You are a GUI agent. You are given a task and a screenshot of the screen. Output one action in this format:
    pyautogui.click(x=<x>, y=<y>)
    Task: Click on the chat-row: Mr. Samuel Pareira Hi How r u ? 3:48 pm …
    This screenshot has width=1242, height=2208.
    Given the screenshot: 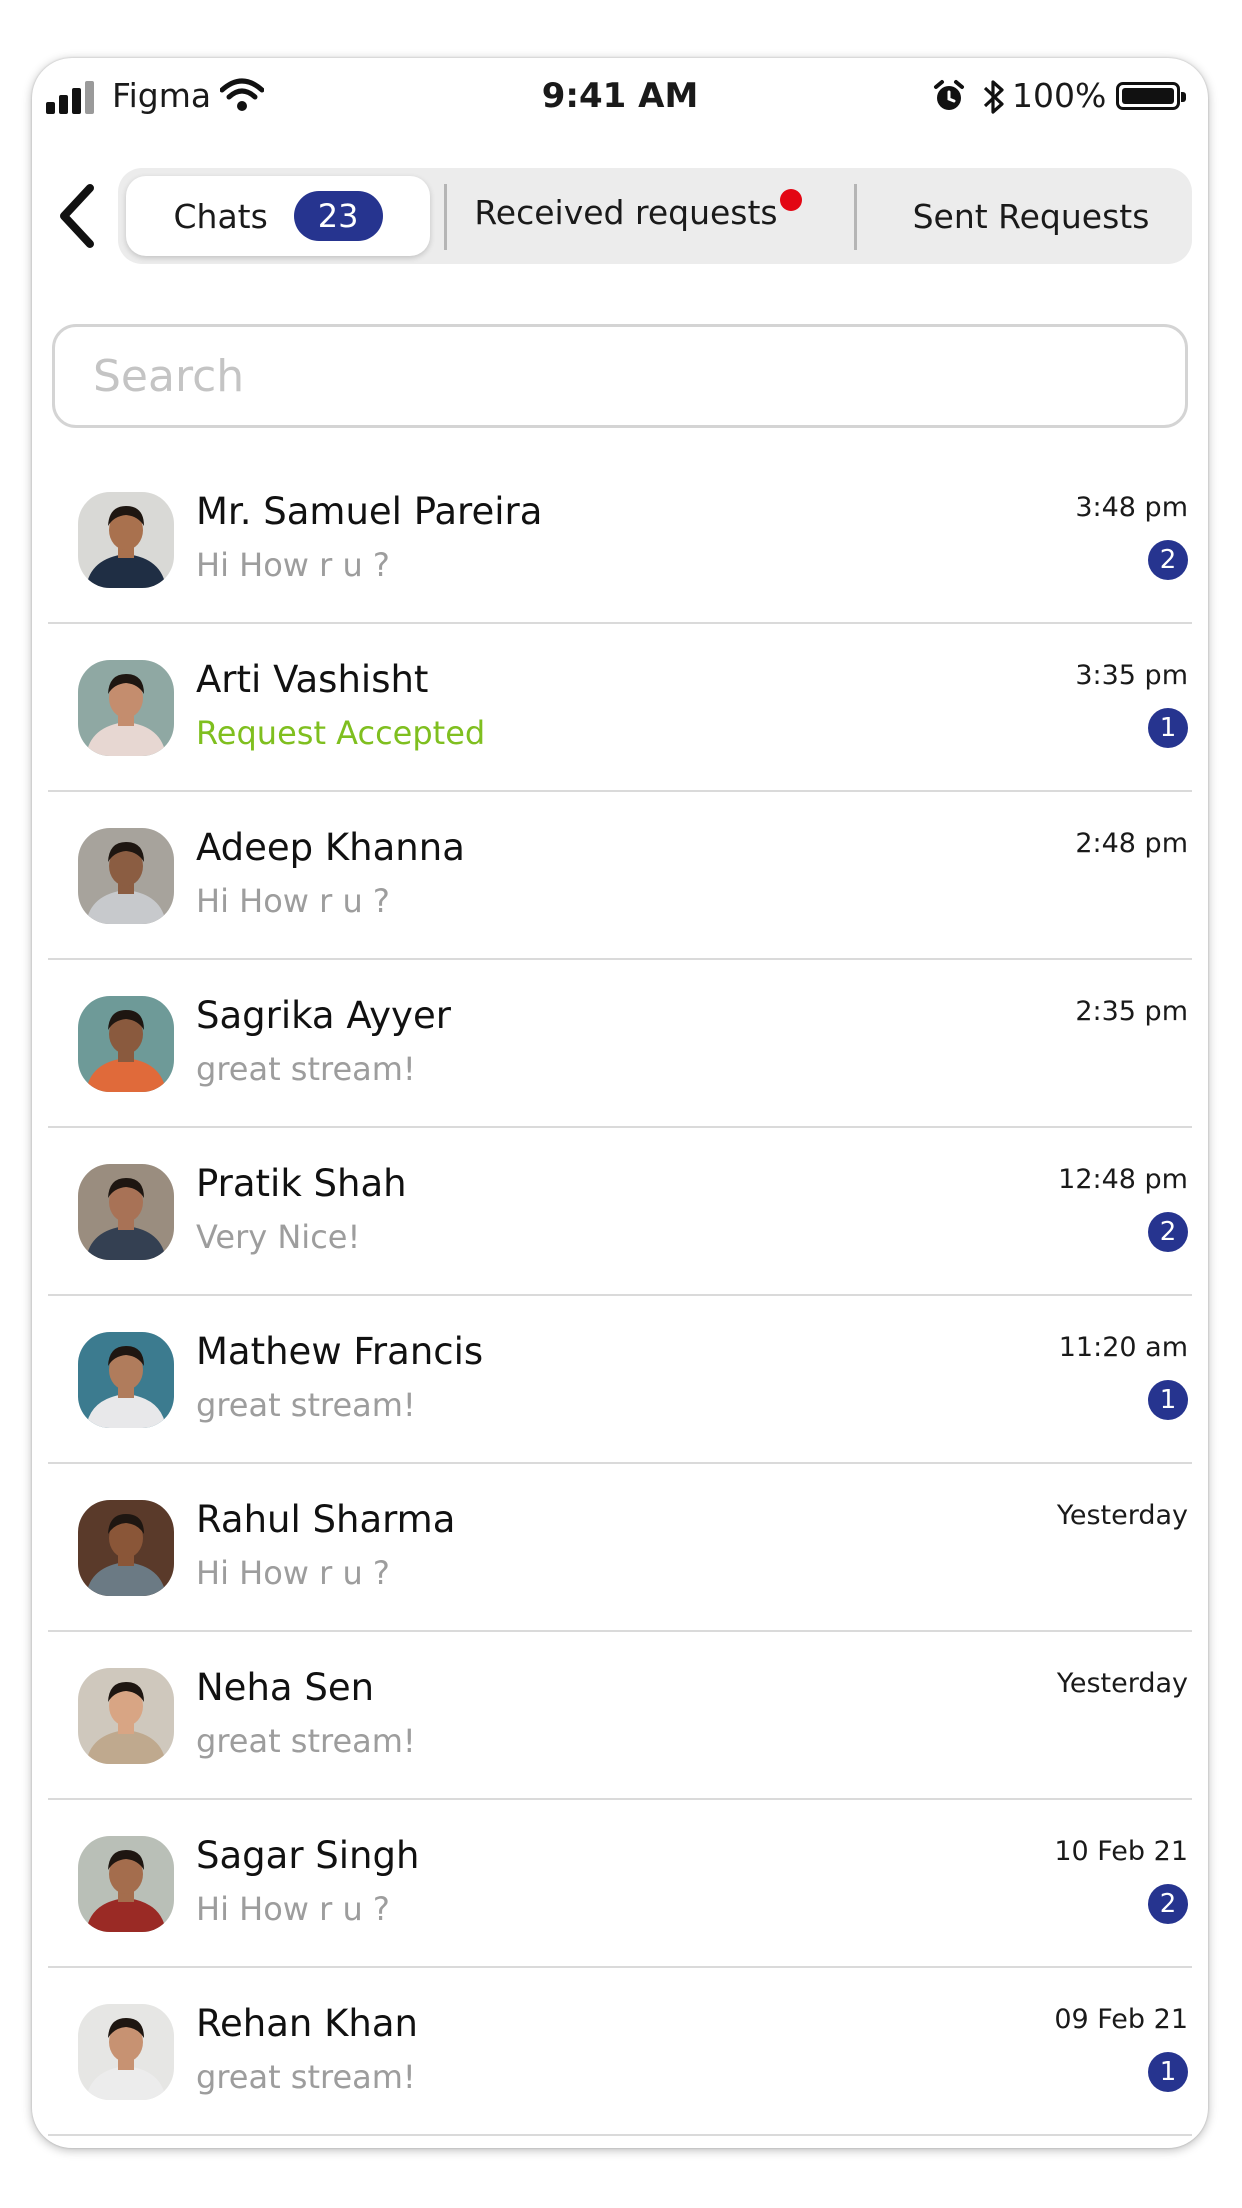 What is the action you would take?
    pyautogui.click(x=620, y=540)
    